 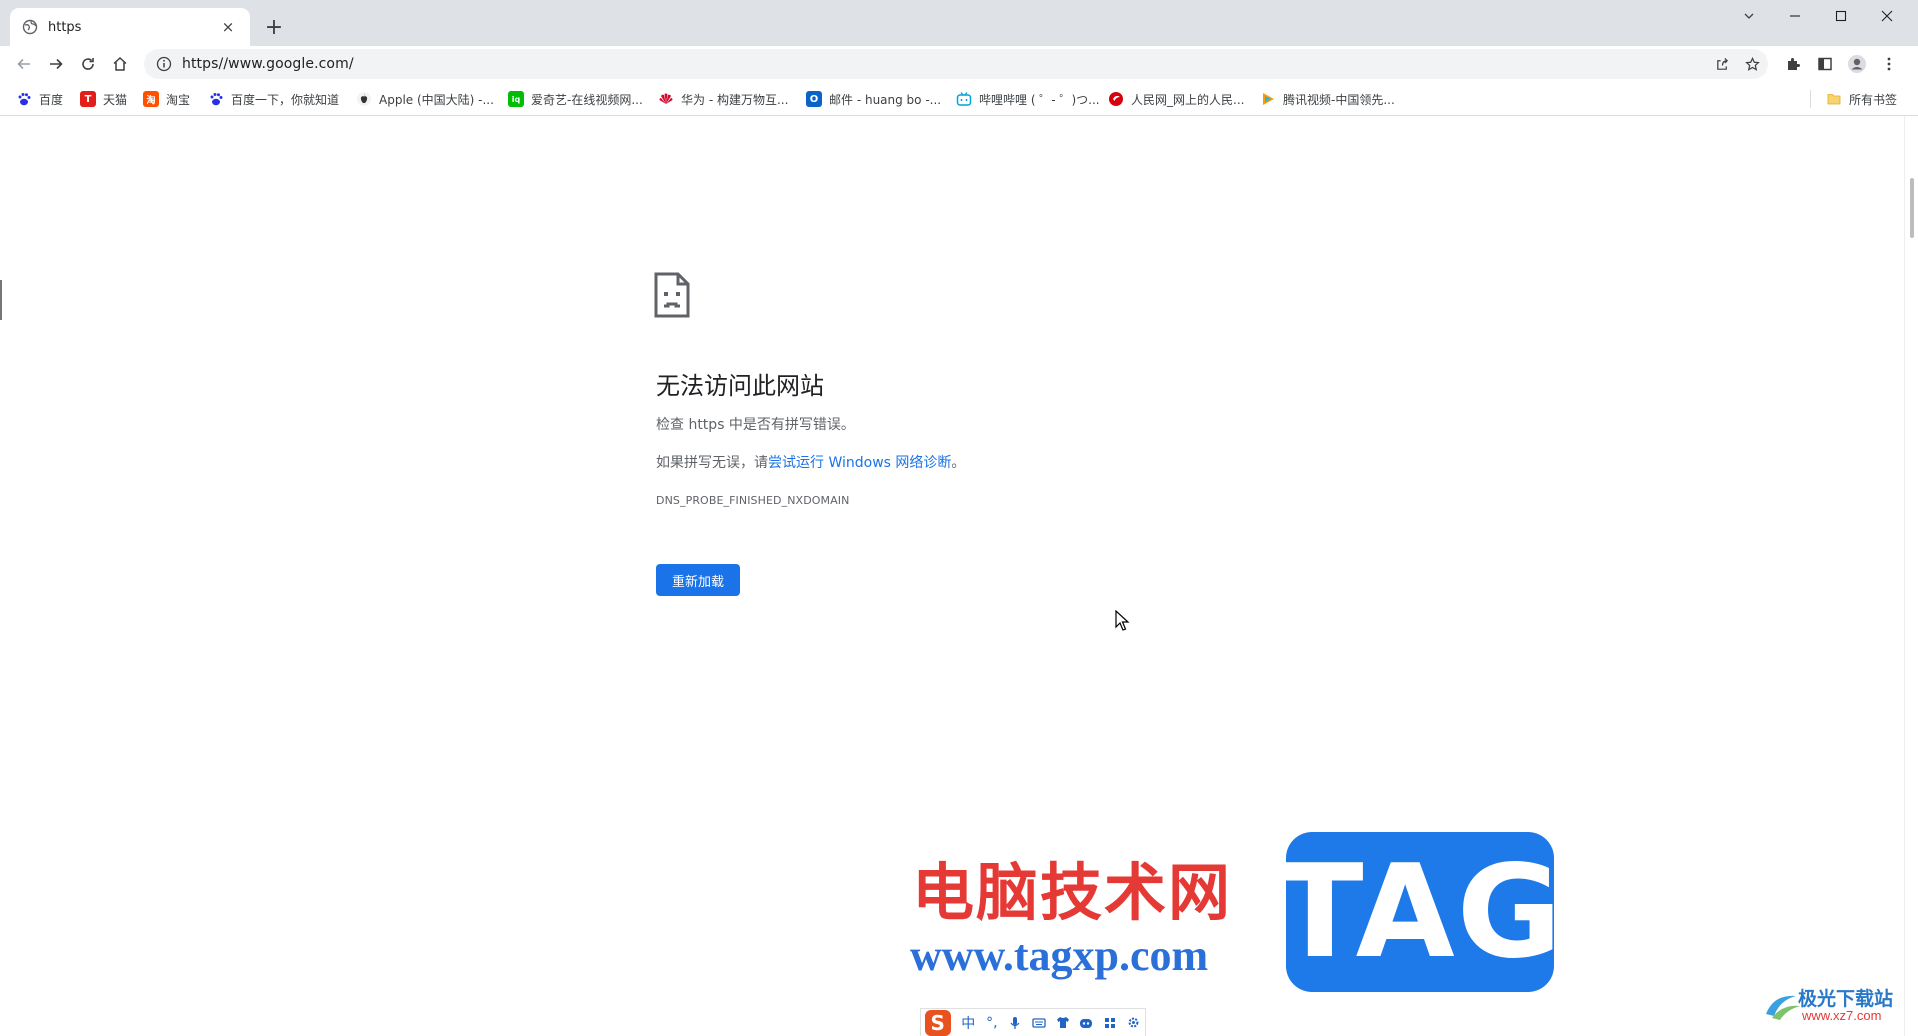 What do you see at coordinates (65, 27) in the screenshot?
I see `tab-title: https` at bounding box center [65, 27].